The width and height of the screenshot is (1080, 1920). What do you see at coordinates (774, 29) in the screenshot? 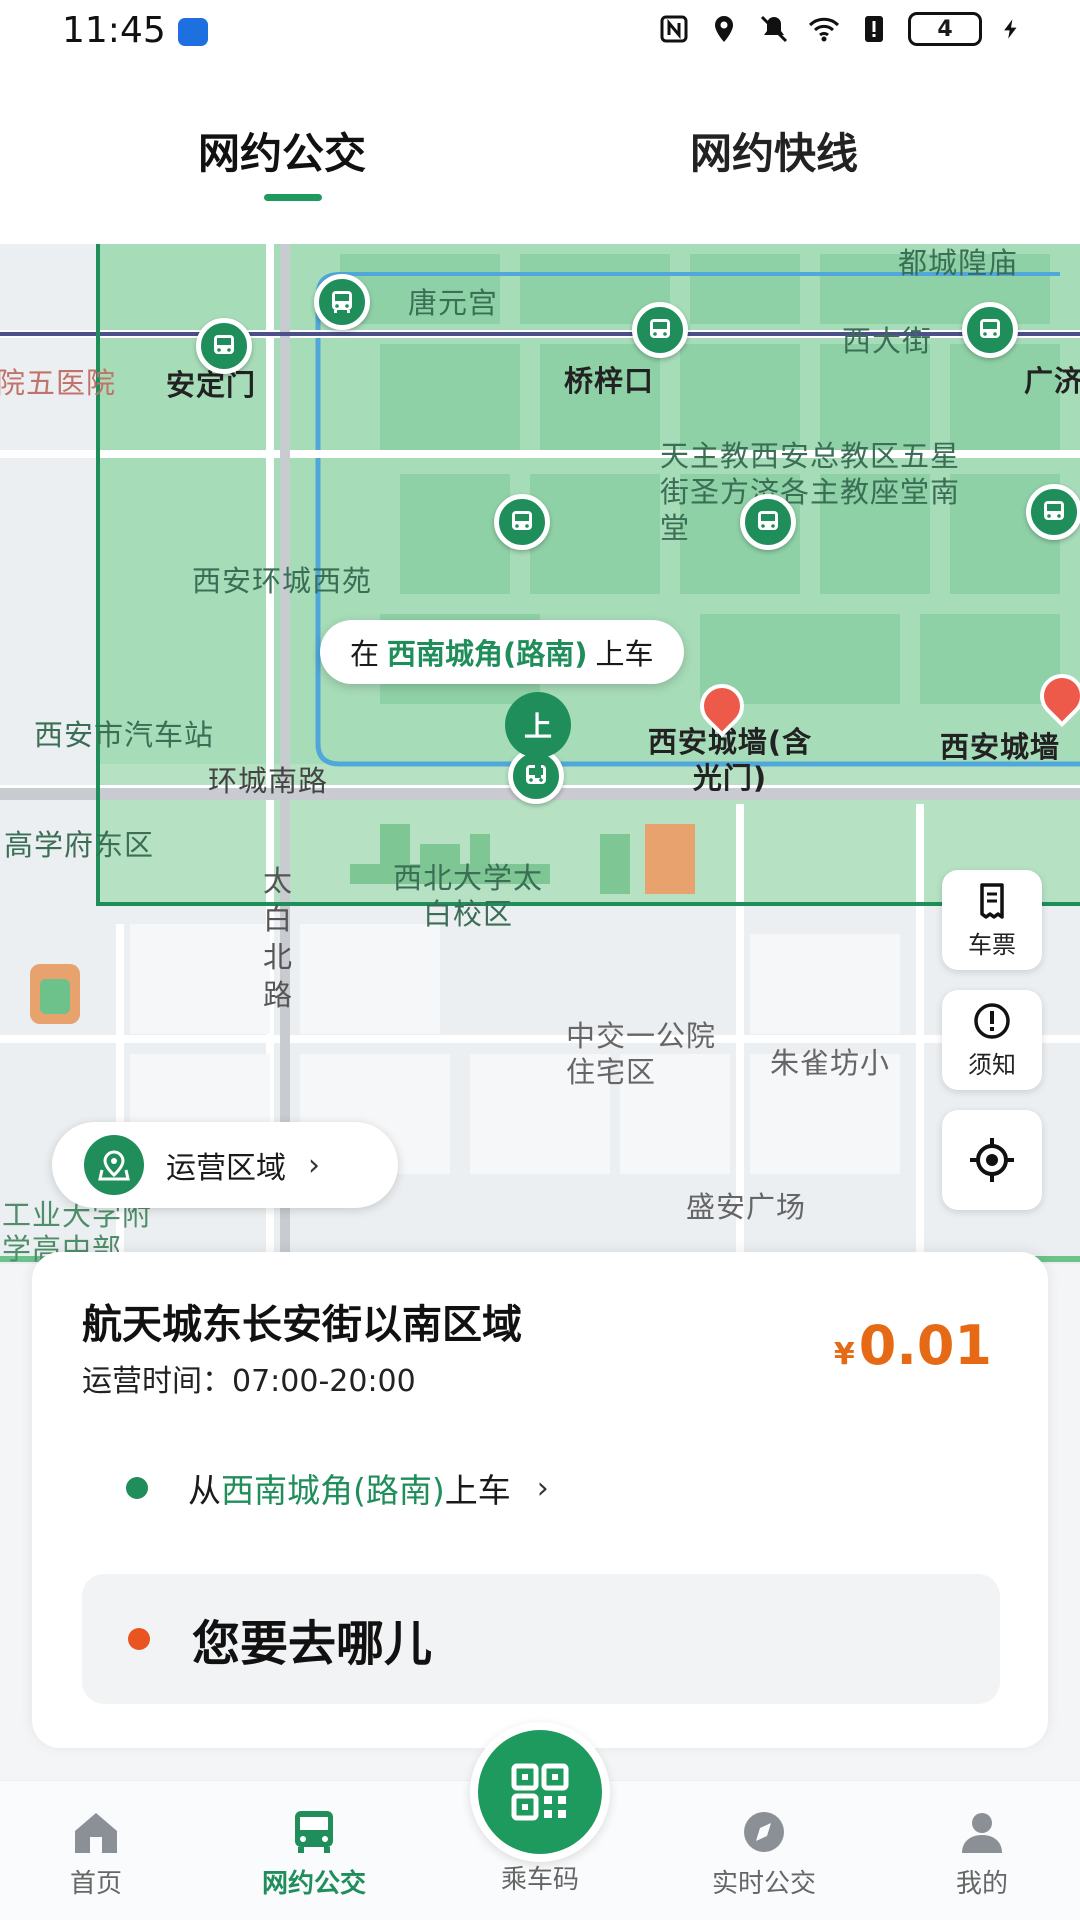
I see `mute-icon` at bounding box center [774, 29].